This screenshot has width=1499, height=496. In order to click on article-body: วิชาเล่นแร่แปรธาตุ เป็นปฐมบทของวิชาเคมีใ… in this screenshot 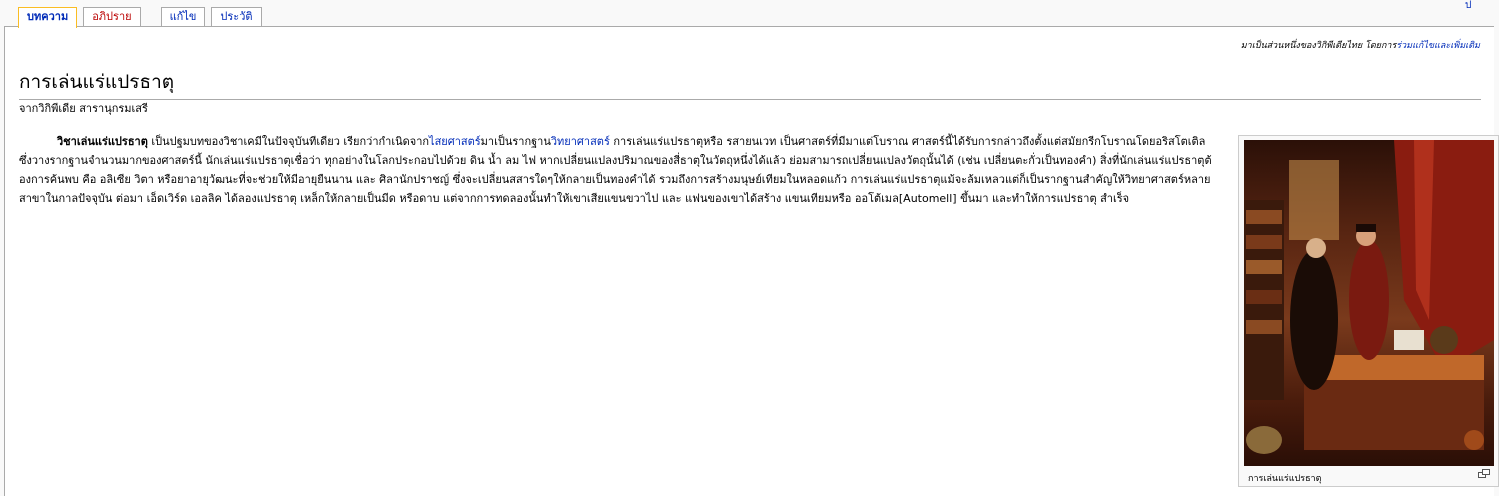, I will do `click(617, 170)`.